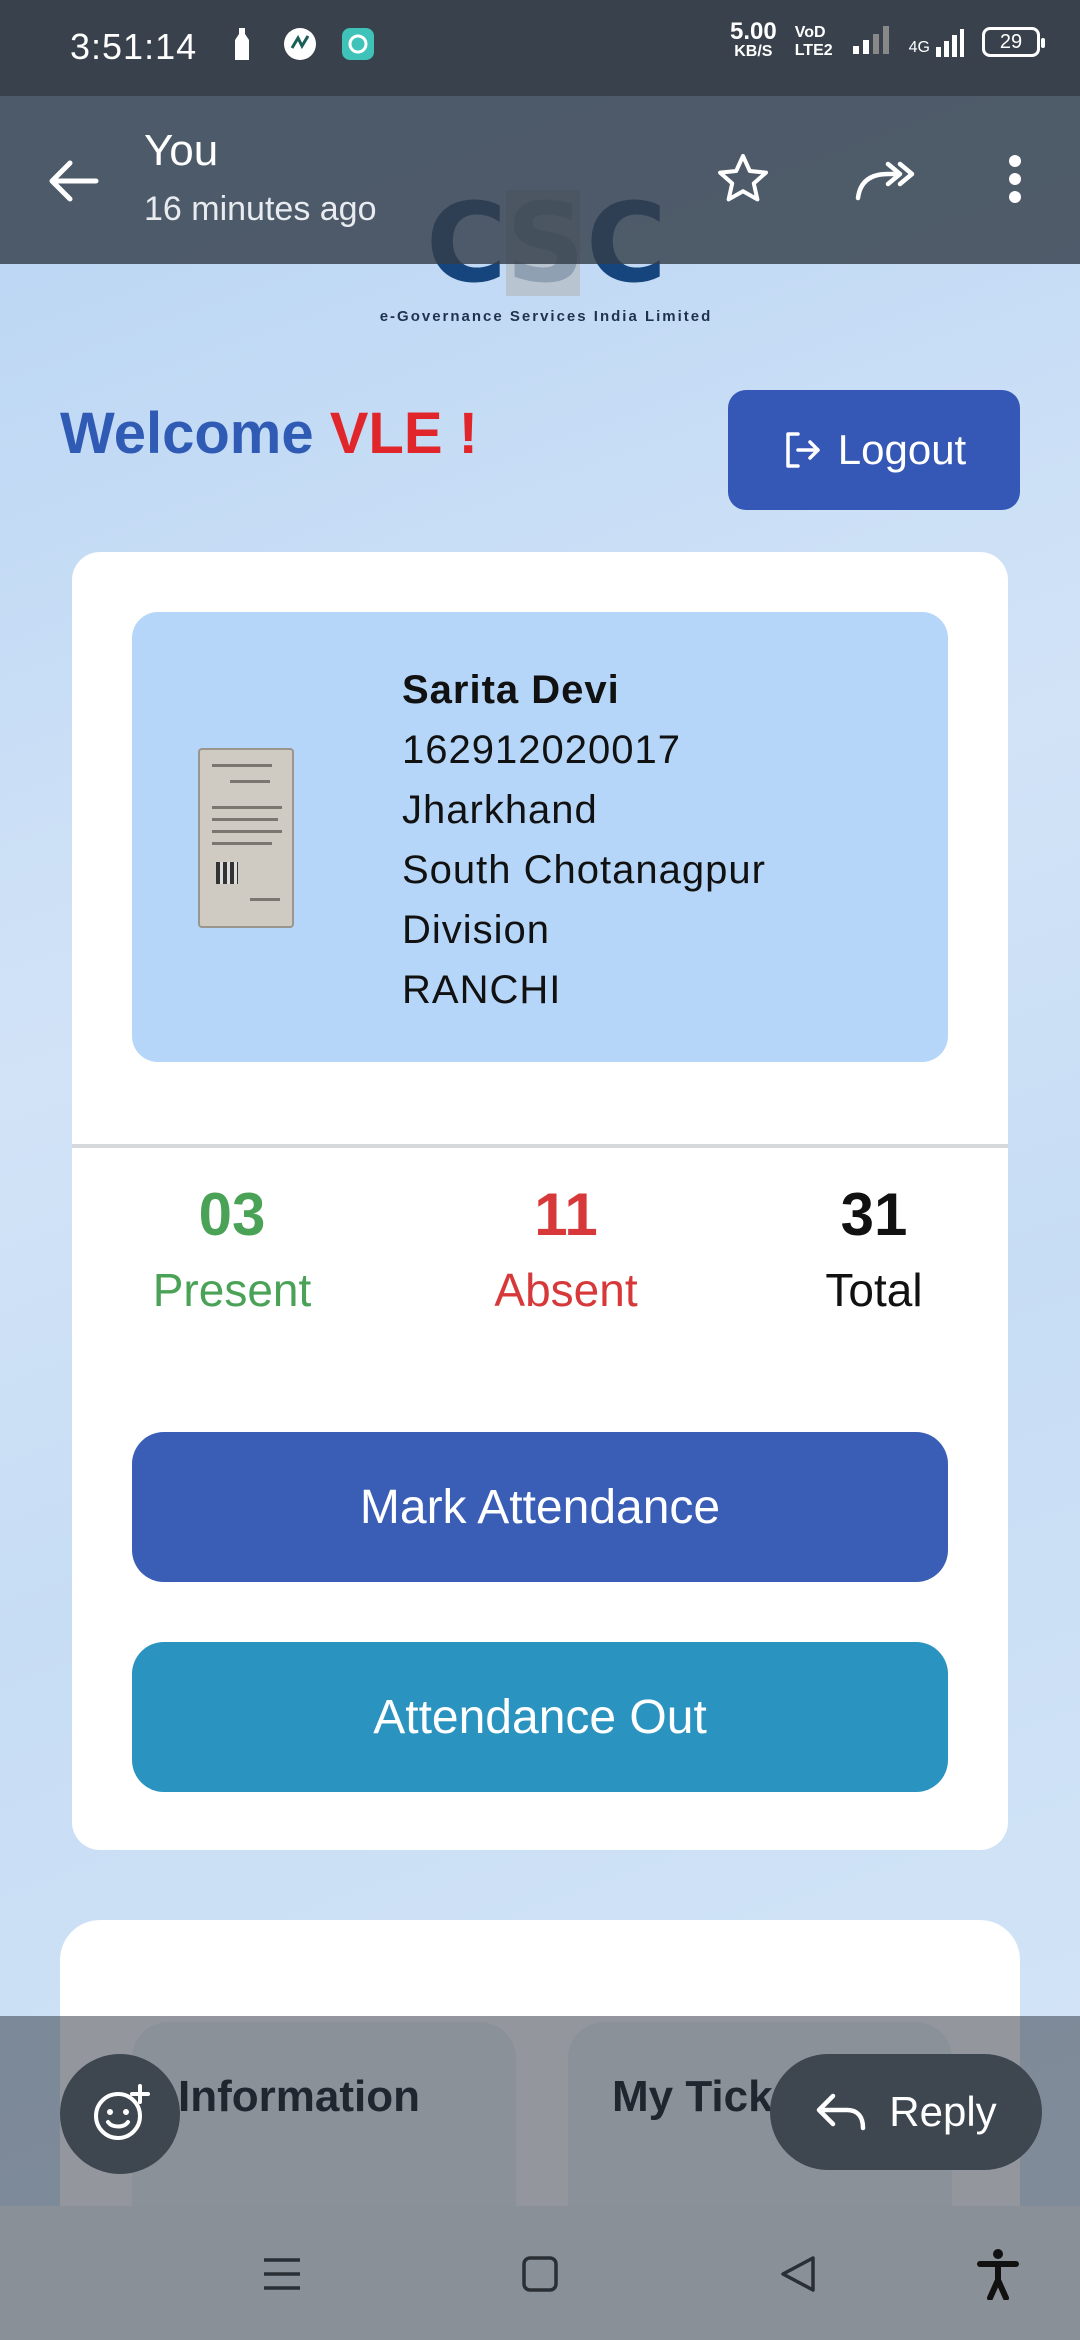 The image size is (1080, 2340). What do you see at coordinates (260, 209) in the screenshot?
I see `message-time: 16 minutes ago` at bounding box center [260, 209].